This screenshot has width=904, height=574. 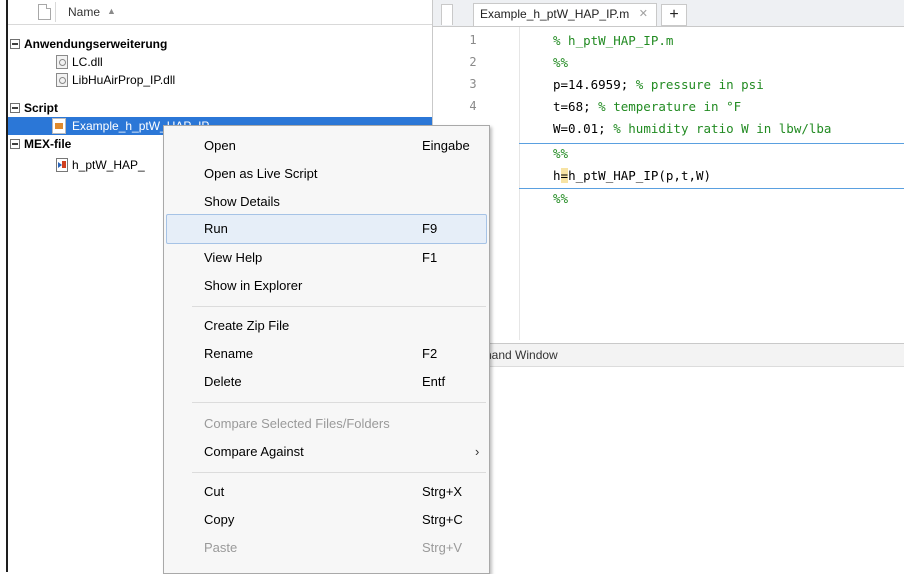 What do you see at coordinates (473, 62) in the screenshot?
I see `line-number: 2` at bounding box center [473, 62].